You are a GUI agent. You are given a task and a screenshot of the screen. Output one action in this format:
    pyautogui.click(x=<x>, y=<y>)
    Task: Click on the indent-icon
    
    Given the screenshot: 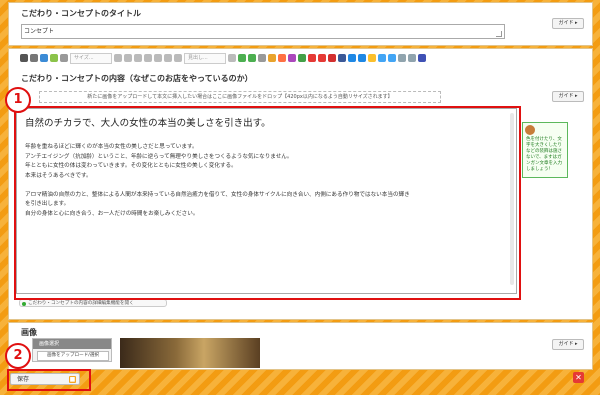 What is the action you would take?
    pyautogui.click(x=158, y=58)
    